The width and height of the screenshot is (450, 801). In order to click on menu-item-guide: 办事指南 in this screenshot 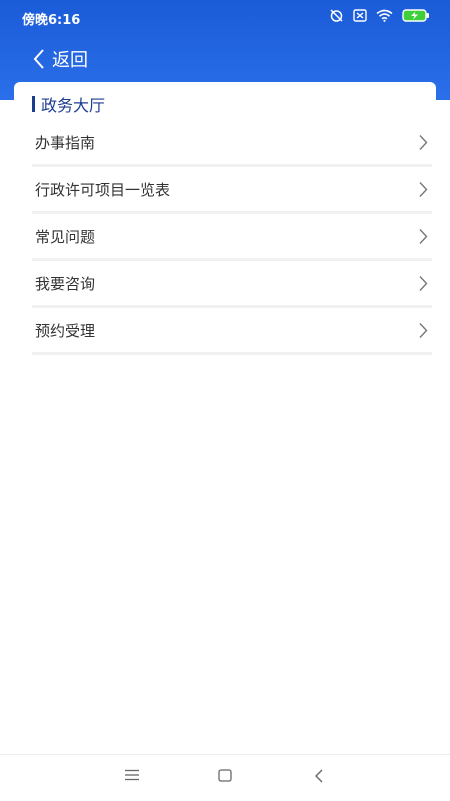, I will do `click(232, 143)`.